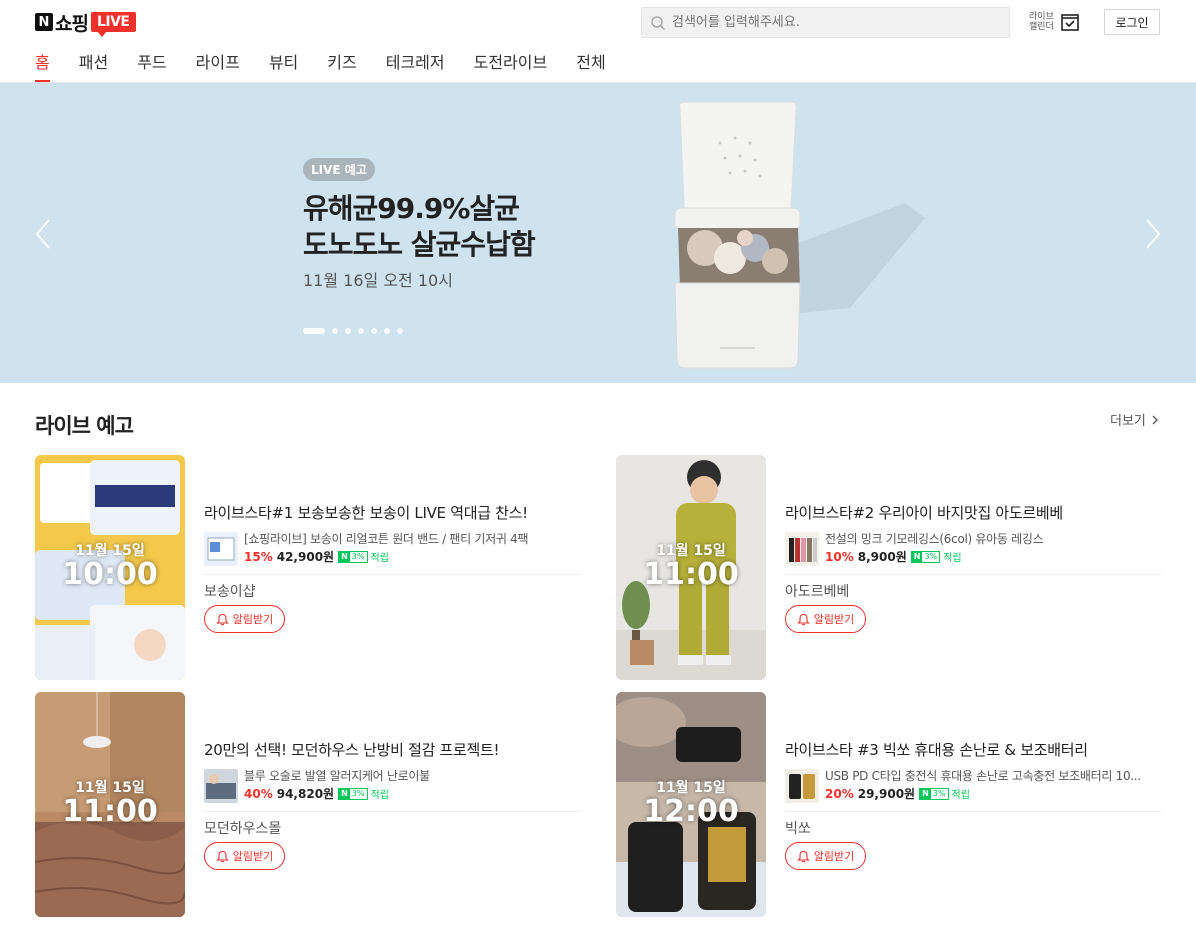  Describe the element at coordinates (832, 22) in the screenshot. I see `search-input` at that location.